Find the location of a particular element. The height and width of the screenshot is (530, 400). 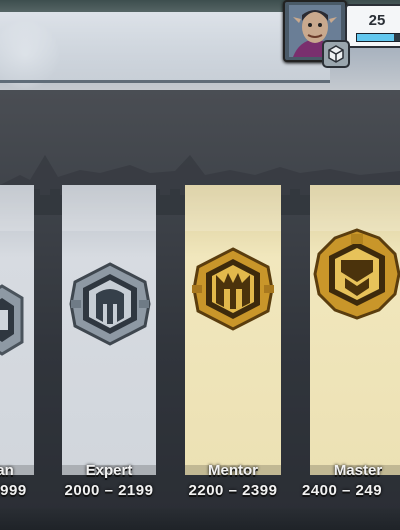

rank-name-master: Master is located at coordinates (358, 470).